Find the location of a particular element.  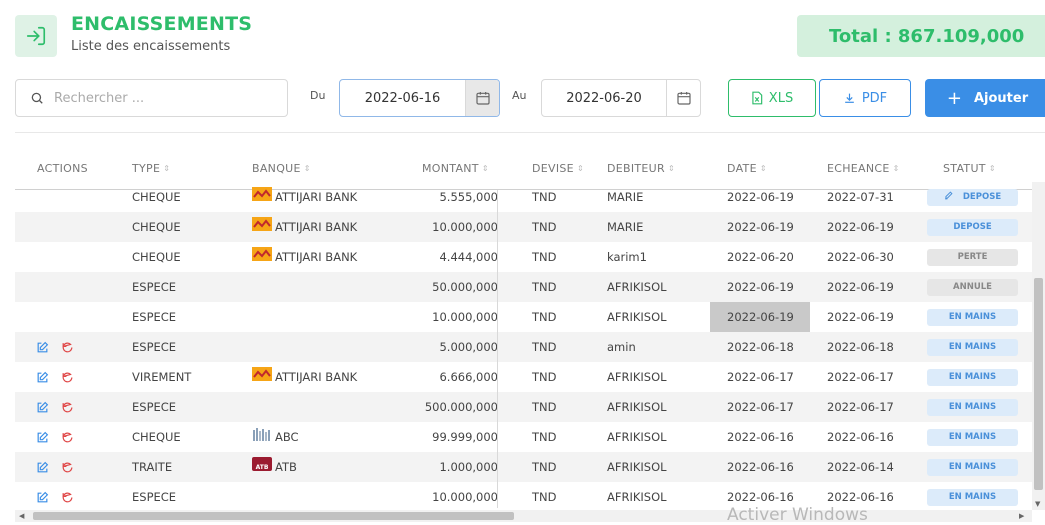

export-xls-button: XLS is located at coordinates (772, 98).